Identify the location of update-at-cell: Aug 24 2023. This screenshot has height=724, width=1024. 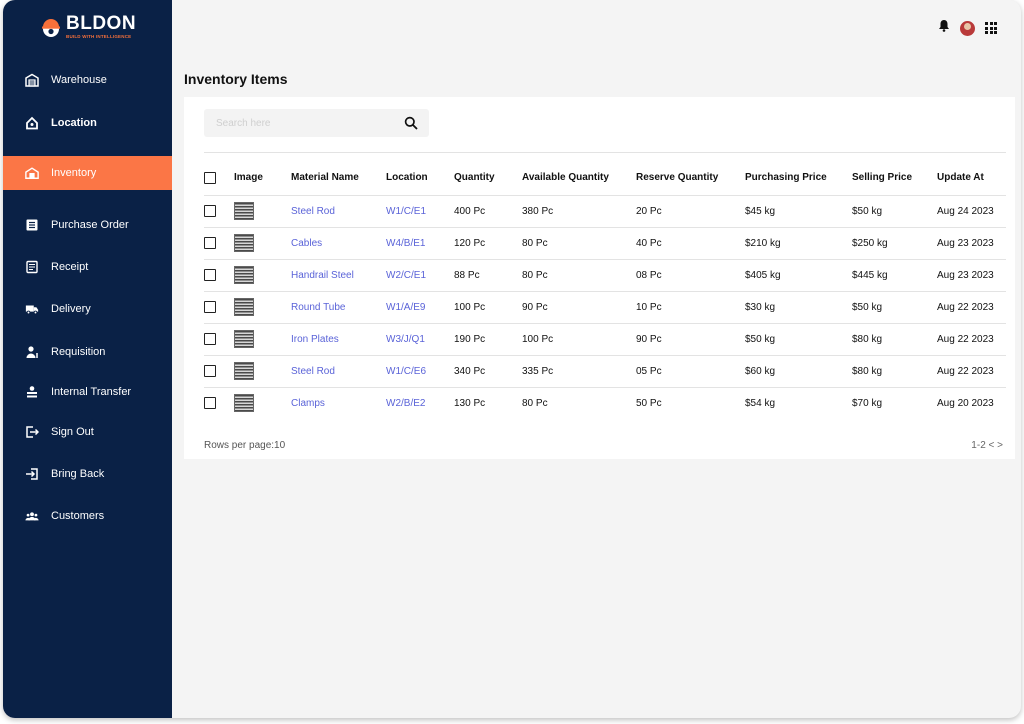
(971, 210).